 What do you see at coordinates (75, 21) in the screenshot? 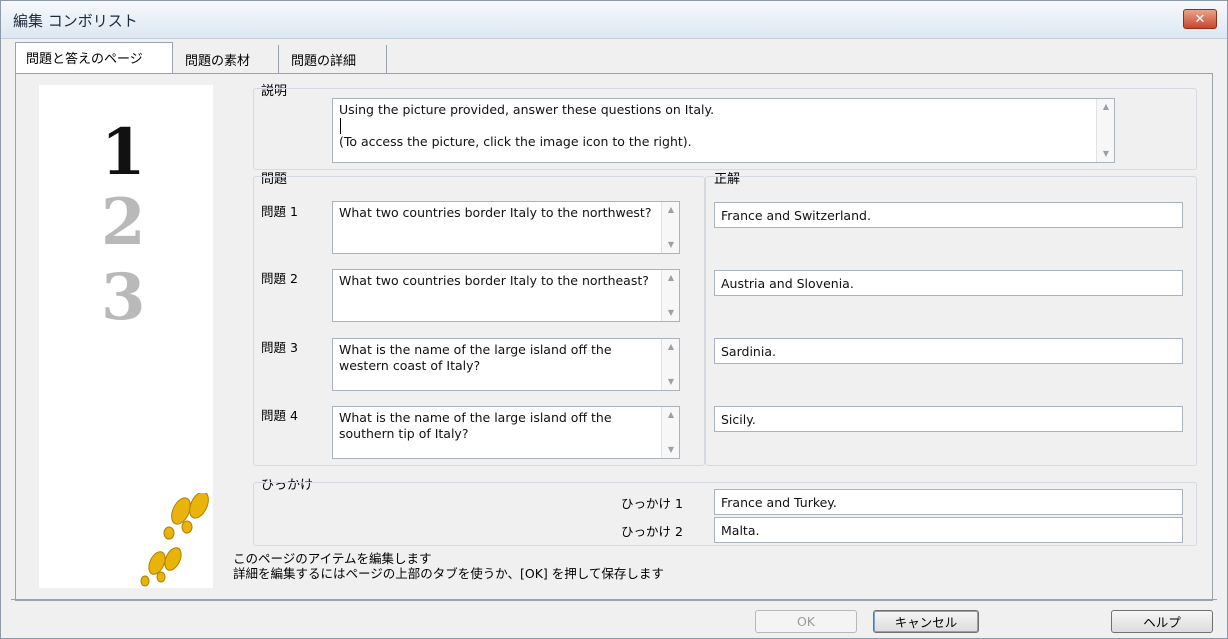
I see `window-title: 編集 コンボリスト` at bounding box center [75, 21].